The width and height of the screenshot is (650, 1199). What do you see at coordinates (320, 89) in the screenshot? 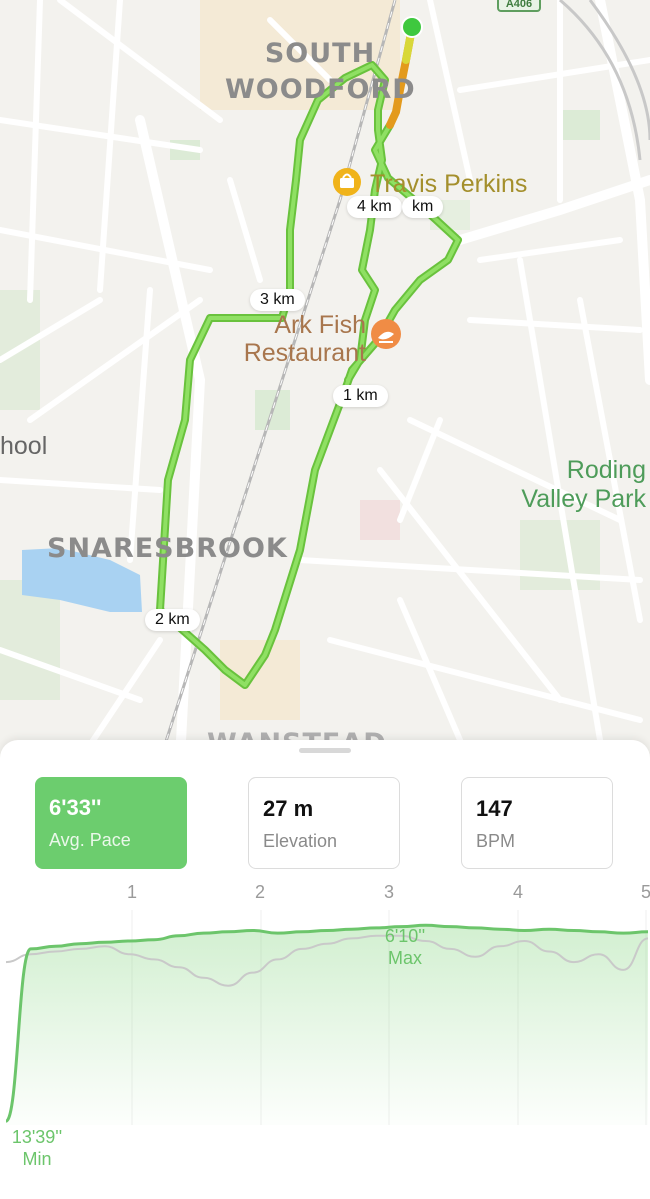
I see `place-south-woodford-line2: WOODFORD` at bounding box center [320, 89].